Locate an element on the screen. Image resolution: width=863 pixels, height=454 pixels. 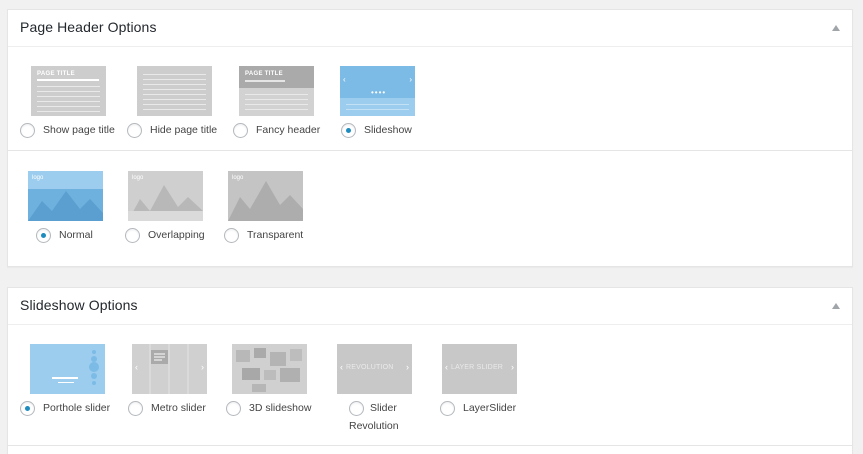
porthole-slider-option: Porthole slider is located at coordinates (65, 408).